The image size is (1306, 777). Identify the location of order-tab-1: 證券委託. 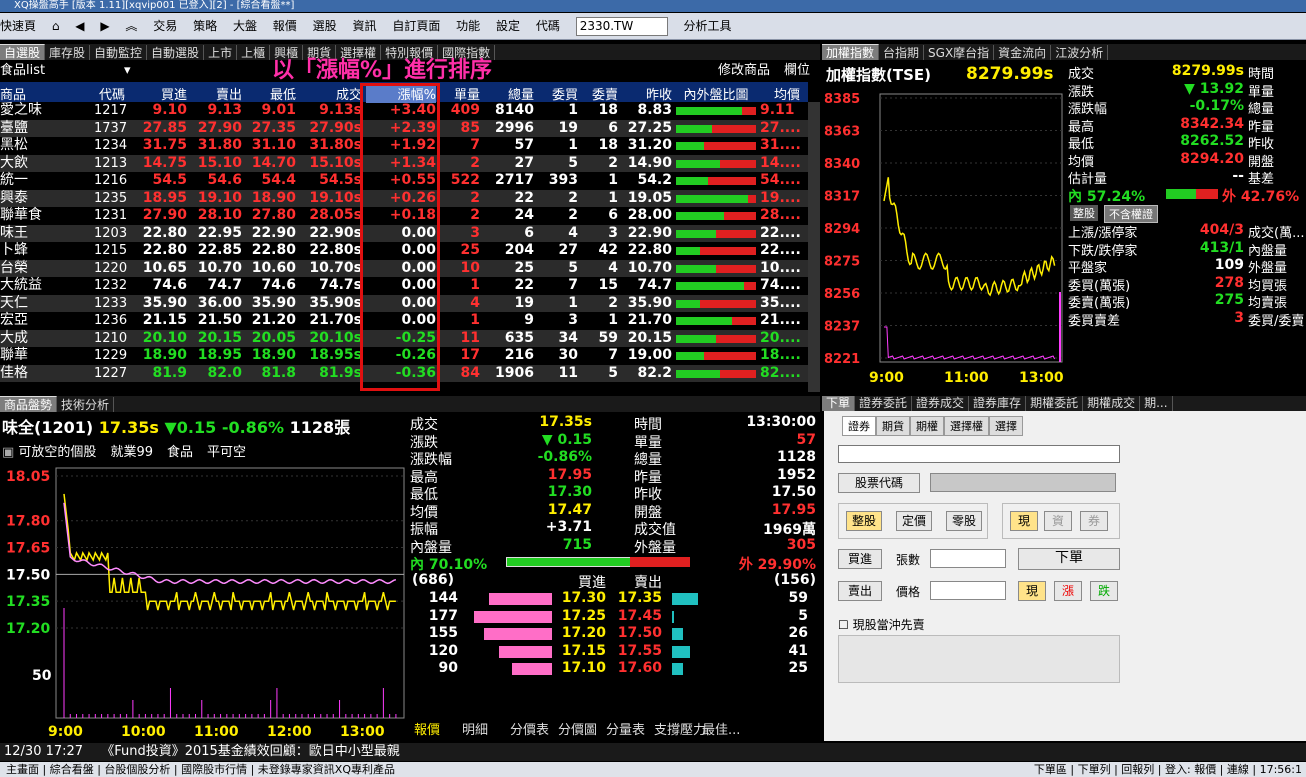
(884, 403).